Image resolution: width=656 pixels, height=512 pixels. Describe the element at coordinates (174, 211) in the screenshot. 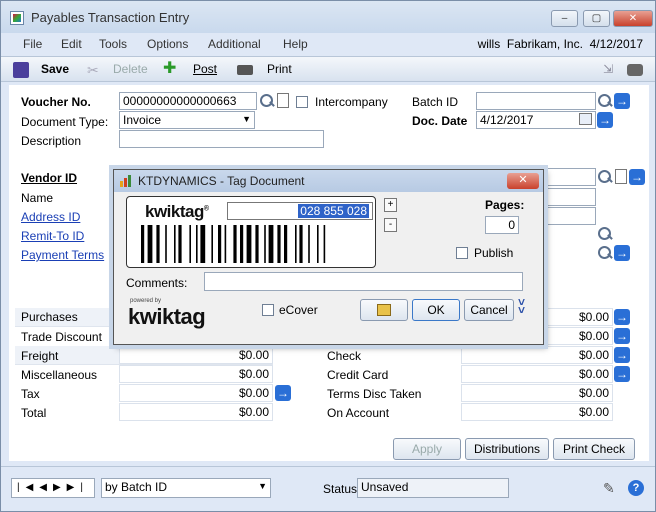

I see `brand-text: kwiktag` at that location.